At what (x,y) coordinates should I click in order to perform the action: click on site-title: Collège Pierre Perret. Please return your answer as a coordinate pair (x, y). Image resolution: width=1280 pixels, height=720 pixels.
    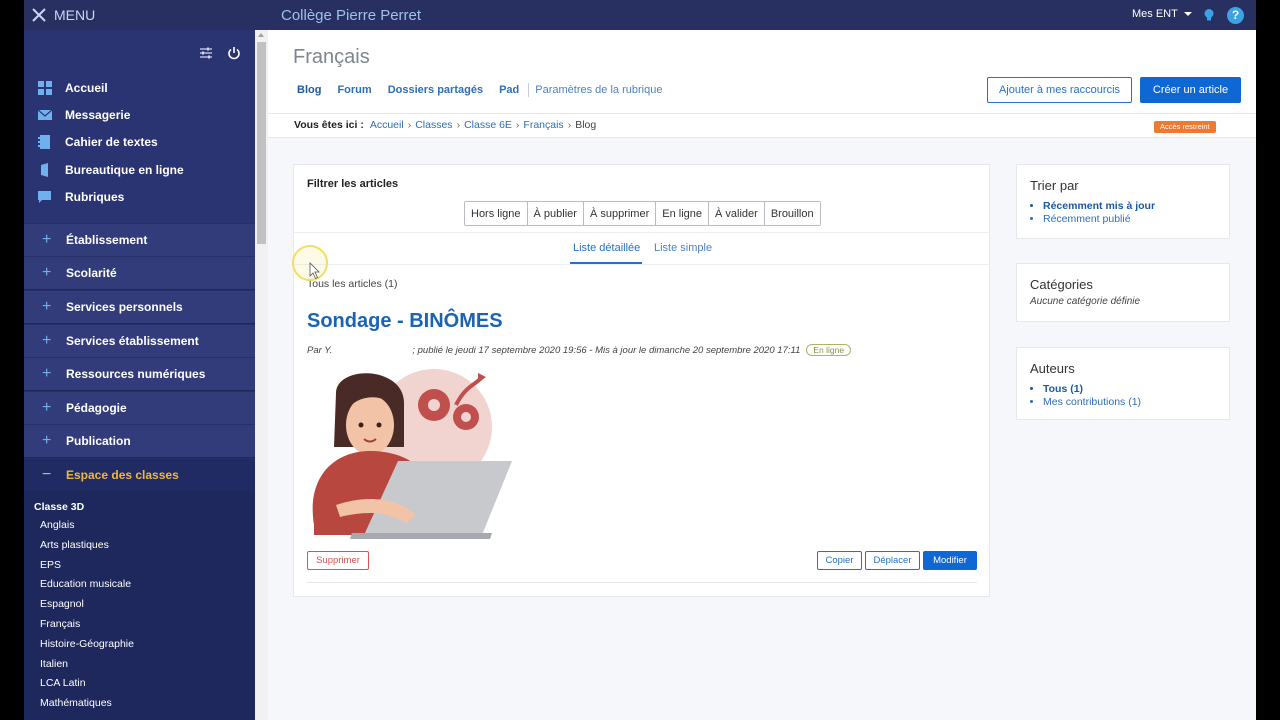
    Looking at the image, I should click on (351, 15).